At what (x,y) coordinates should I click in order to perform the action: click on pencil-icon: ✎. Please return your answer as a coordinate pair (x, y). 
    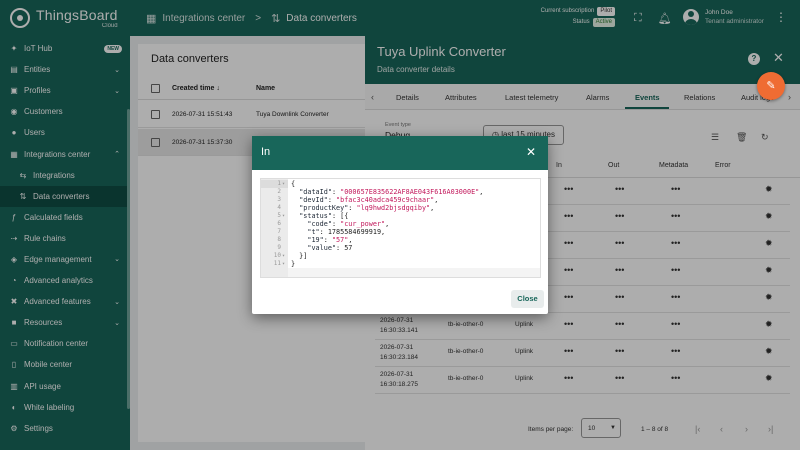
    Looking at the image, I should click on (771, 86).